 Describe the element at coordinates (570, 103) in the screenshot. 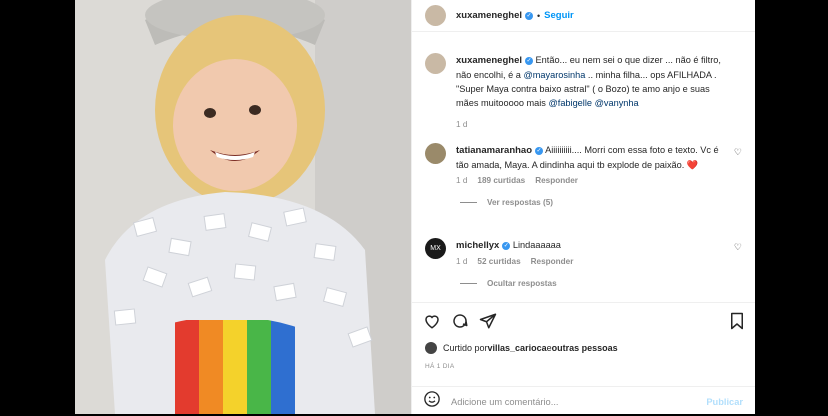

I see `mention-link: @fabigelle` at that location.